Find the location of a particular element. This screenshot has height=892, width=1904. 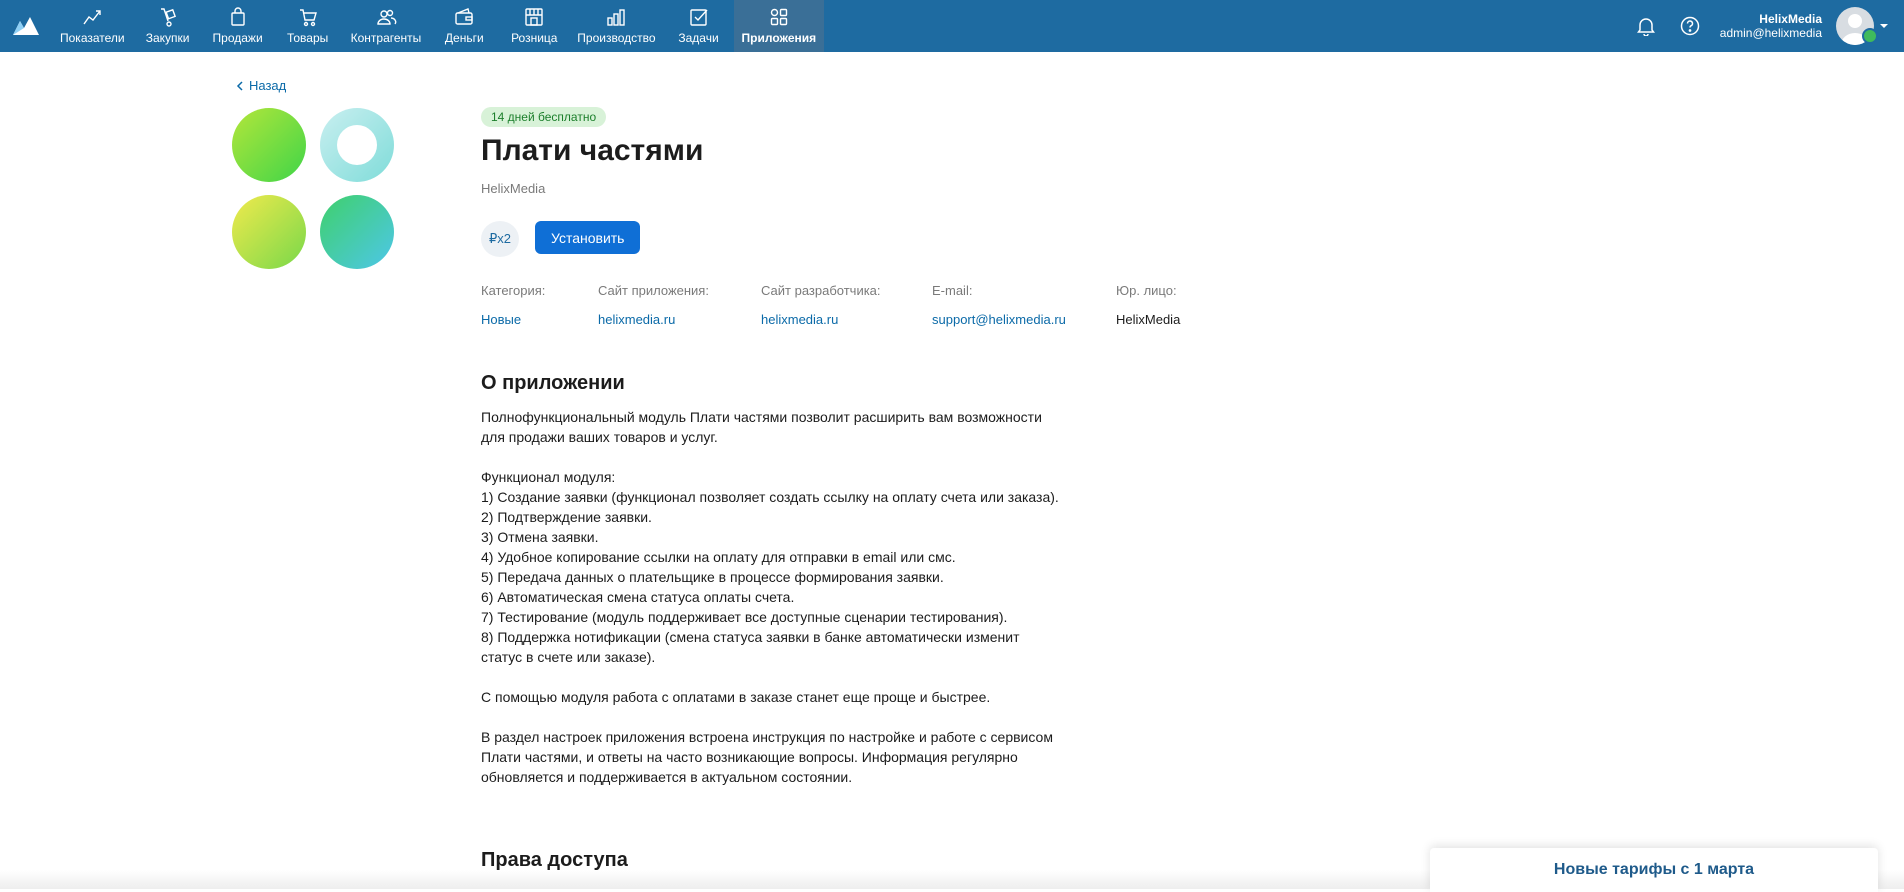

nav-item-label: Контрагенты is located at coordinates (386, 38).